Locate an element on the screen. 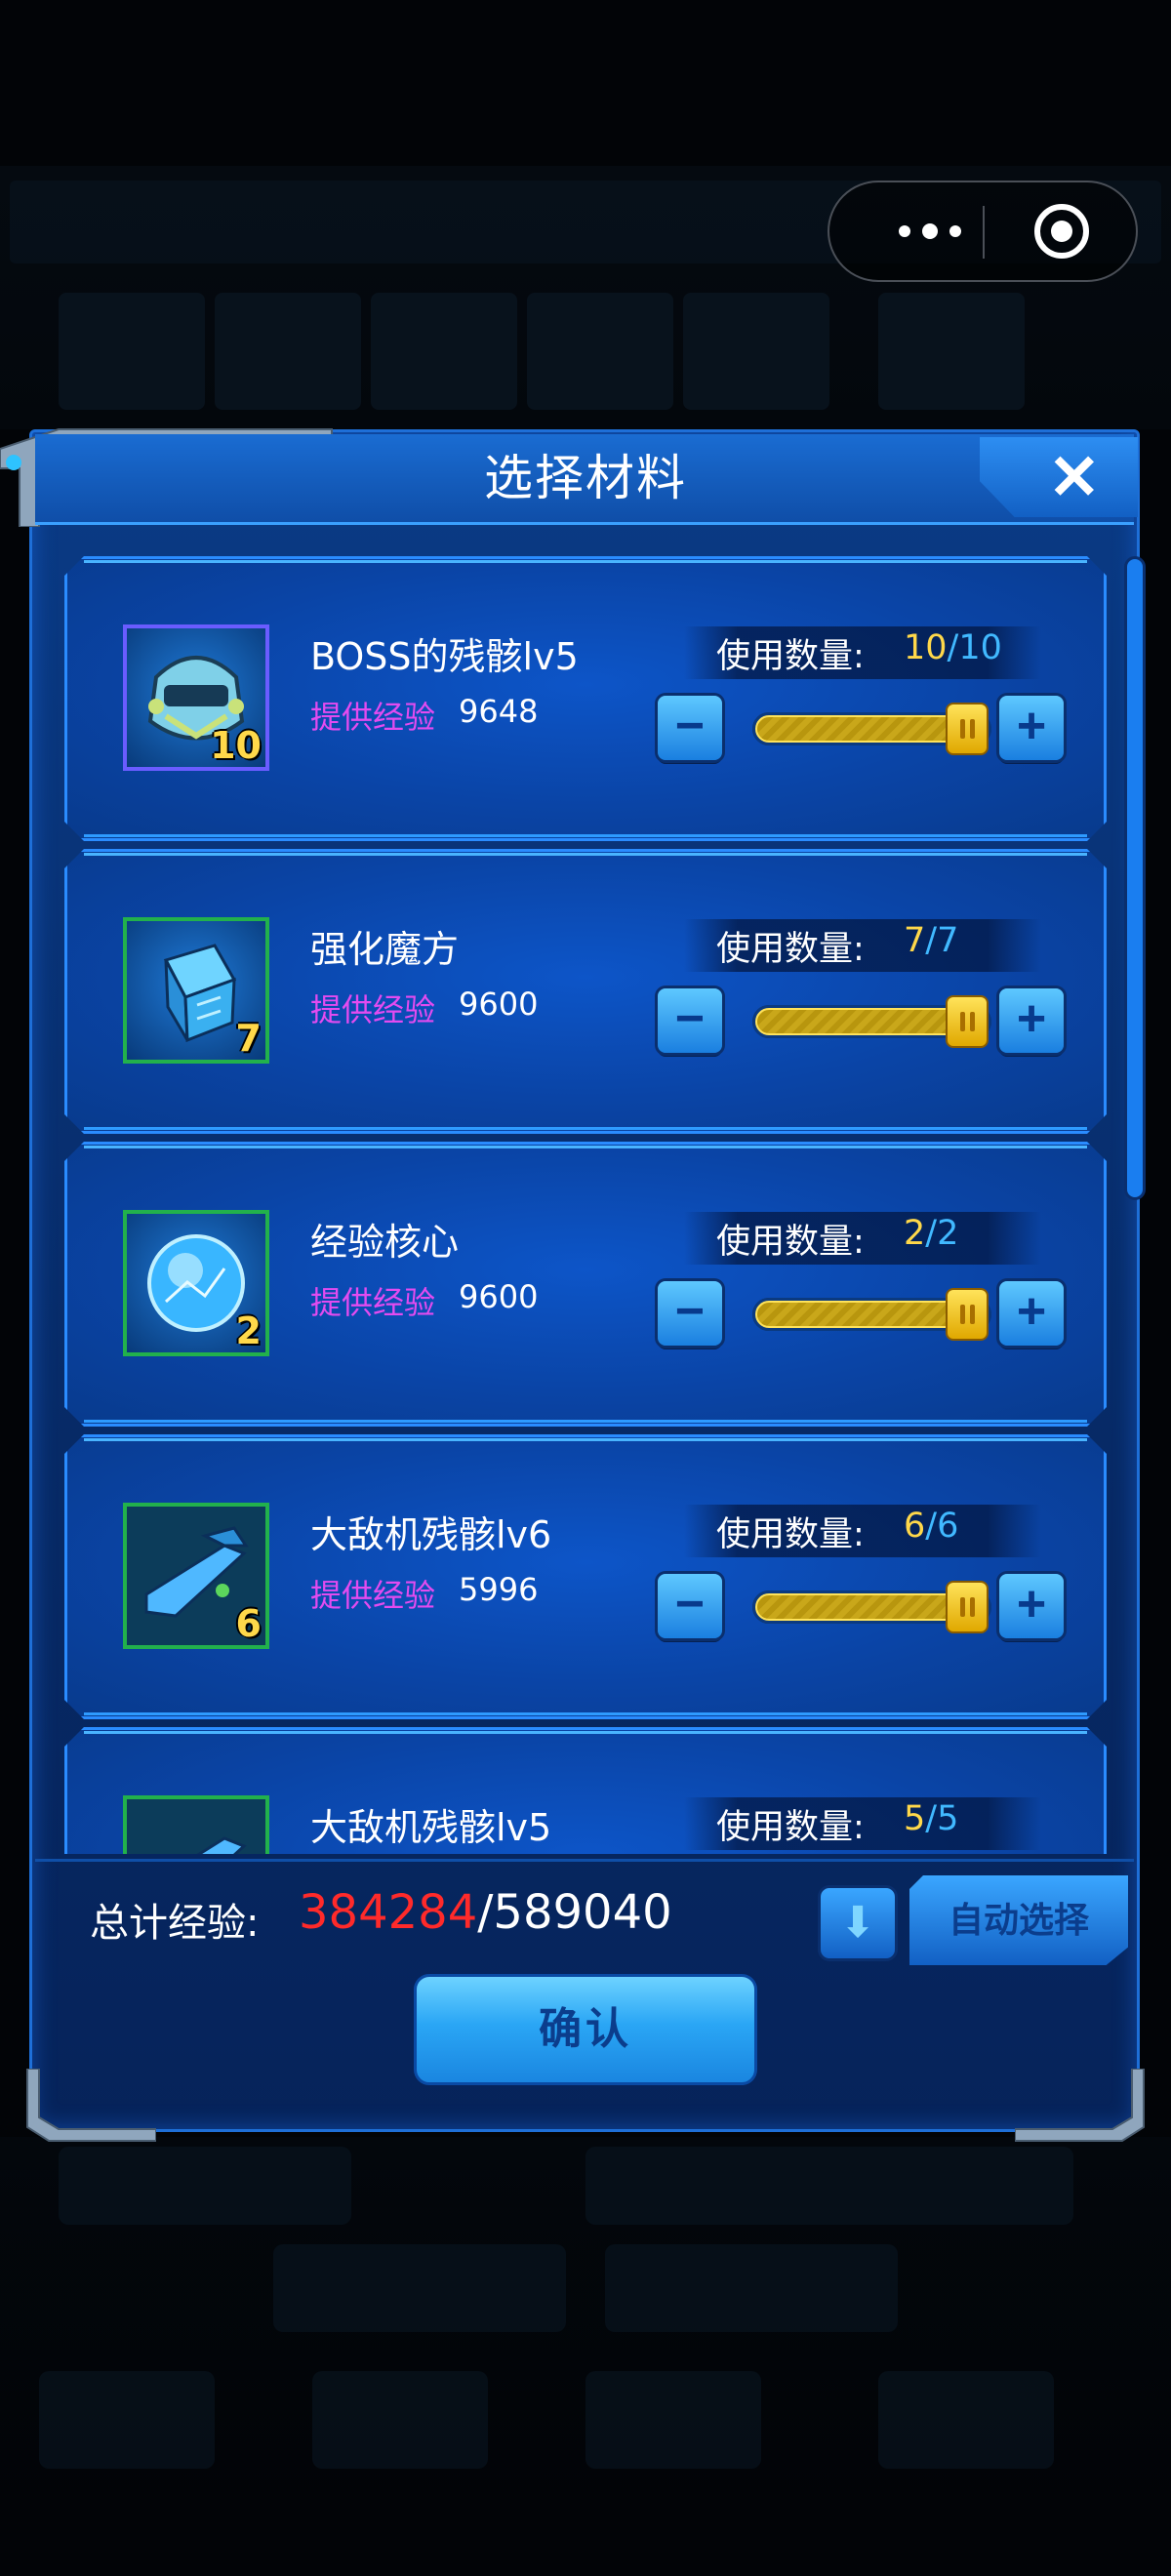 The height and width of the screenshot is (2576, 1171). quantity-current: 6 is located at coordinates (915, 1526).